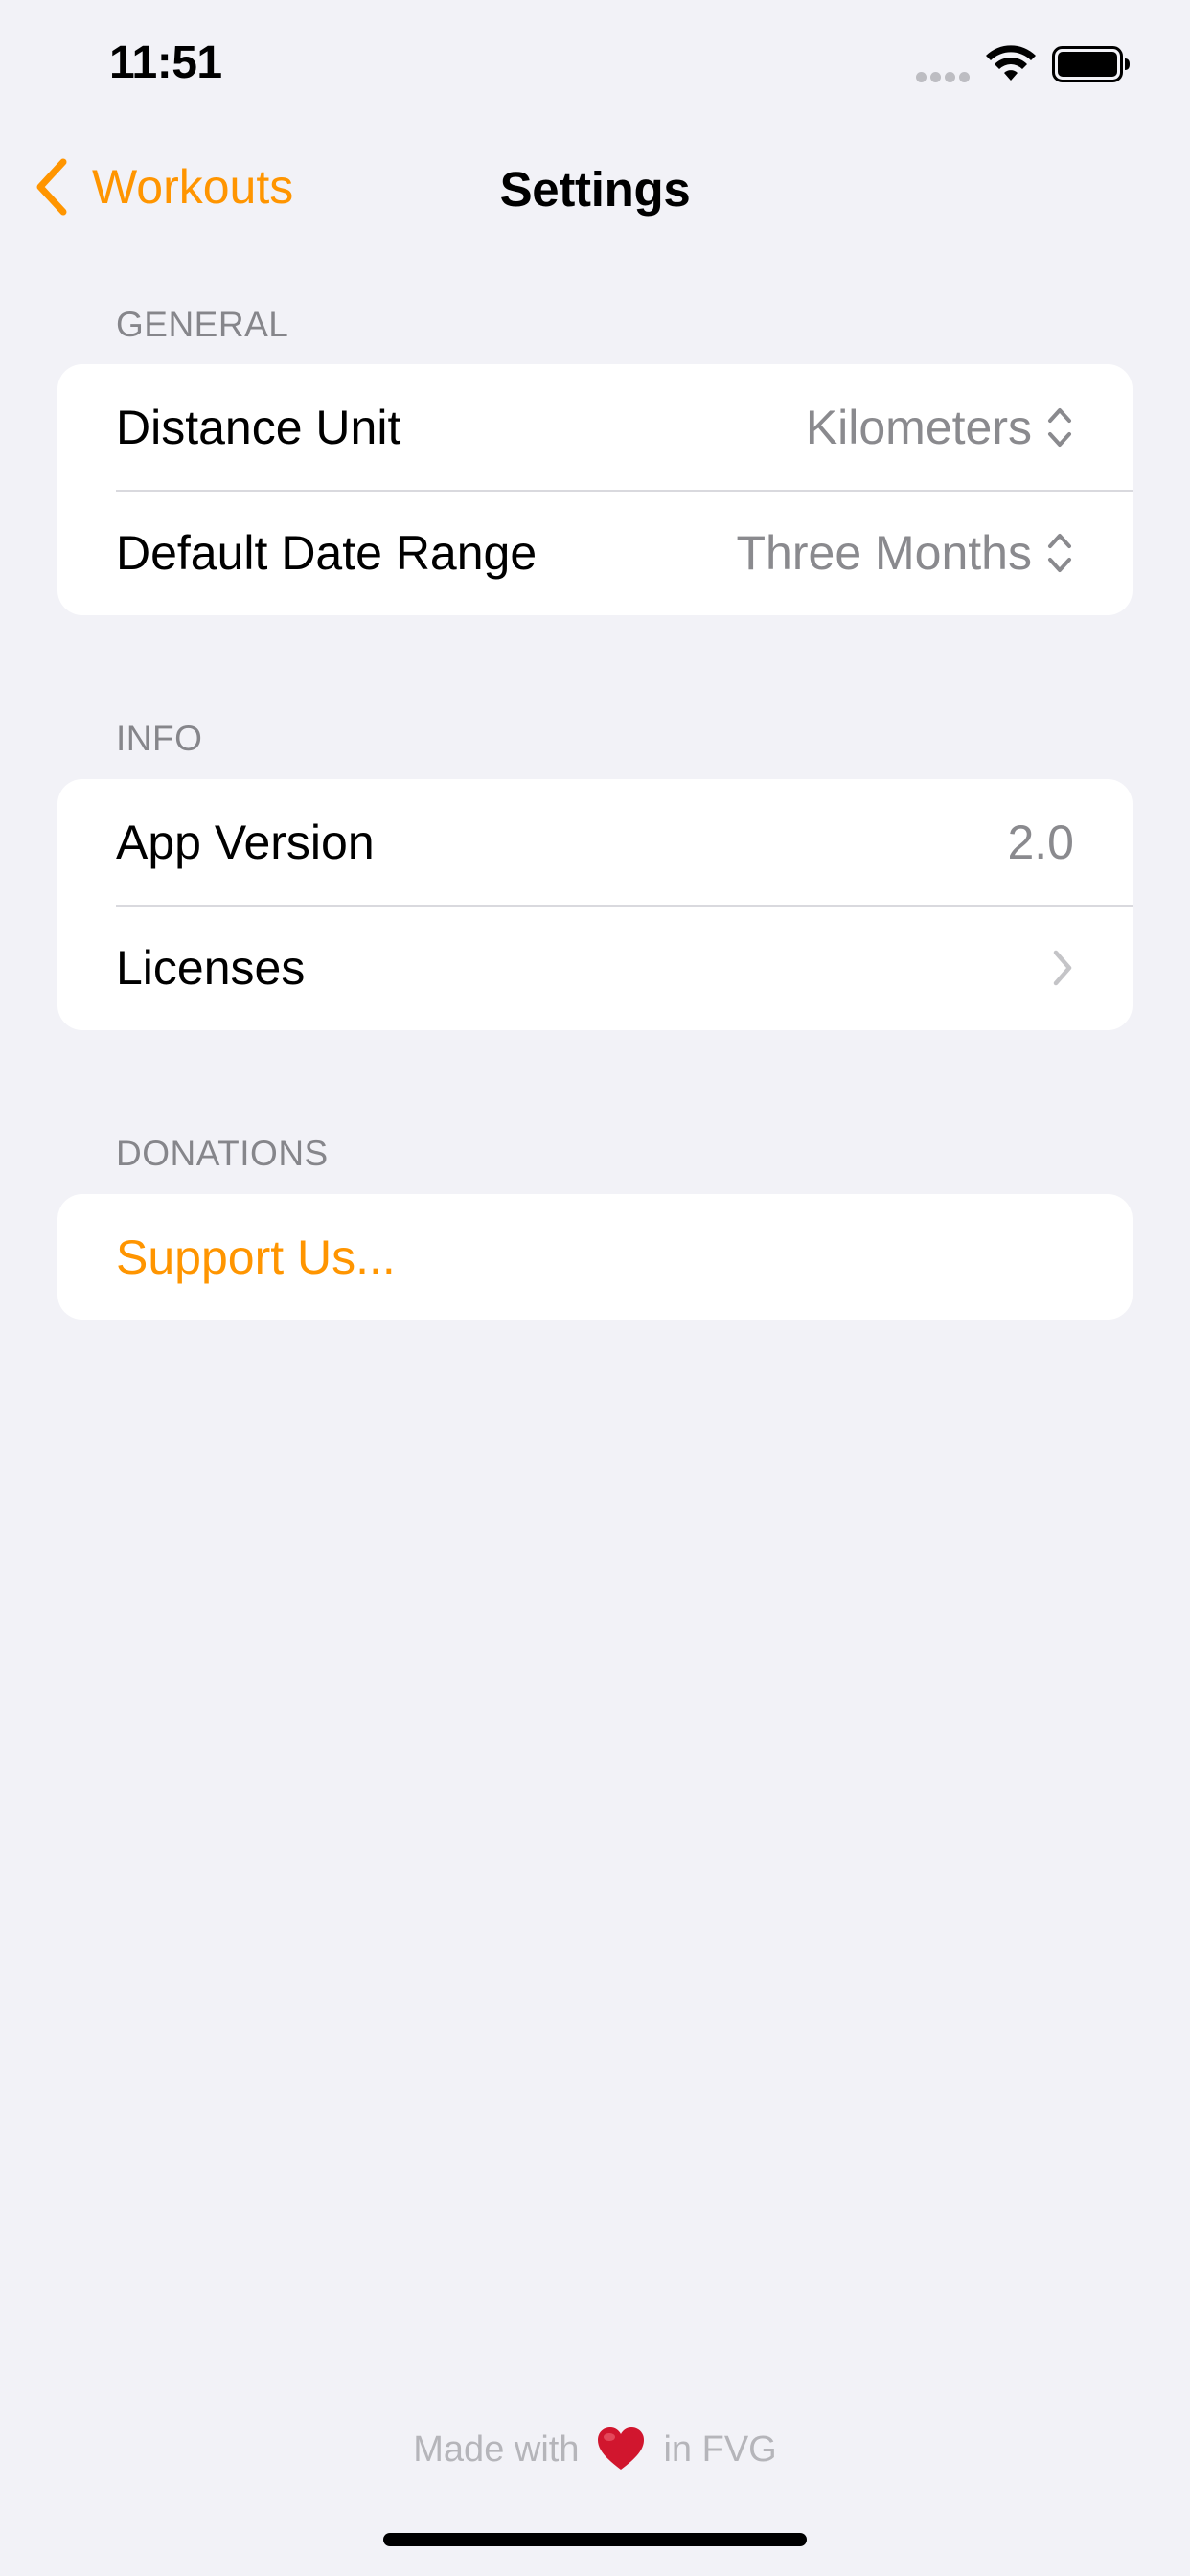  What do you see at coordinates (222, 1153) in the screenshot?
I see `section-header-donations: DONATIONS` at bounding box center [222, 1153].